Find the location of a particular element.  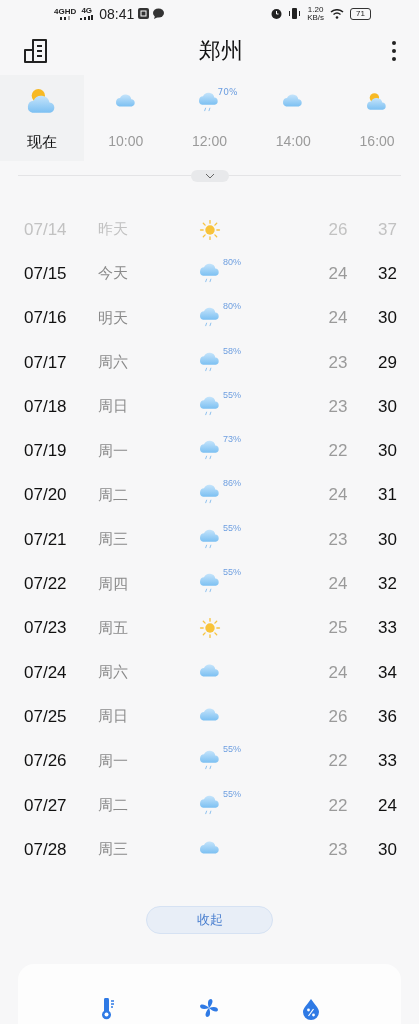

hour-forecast: 10:00 is located at coordinates (125, 117).